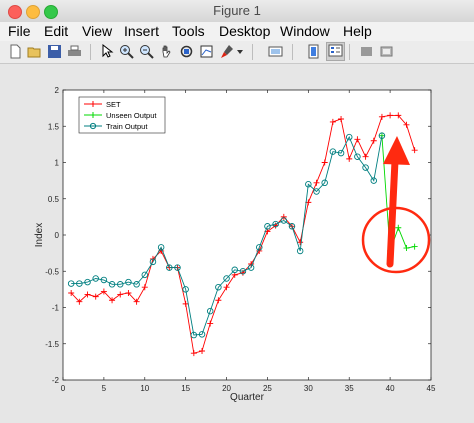 This screenshot has width=474, height=423. What do you see at coordinates (34, 51) in the screenshot?
I see `open-file-icon` at bounding box center [34, 51].